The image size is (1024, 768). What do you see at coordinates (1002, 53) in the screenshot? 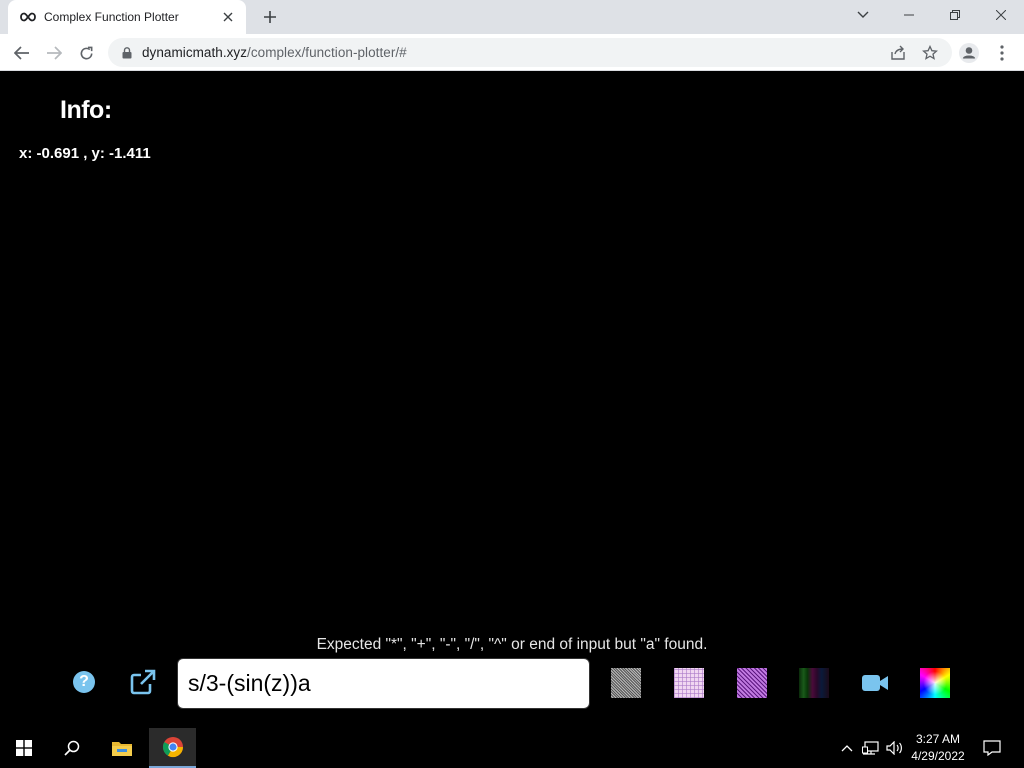
I see `kebab-menu-icon` at bounding box center [1002, 53].